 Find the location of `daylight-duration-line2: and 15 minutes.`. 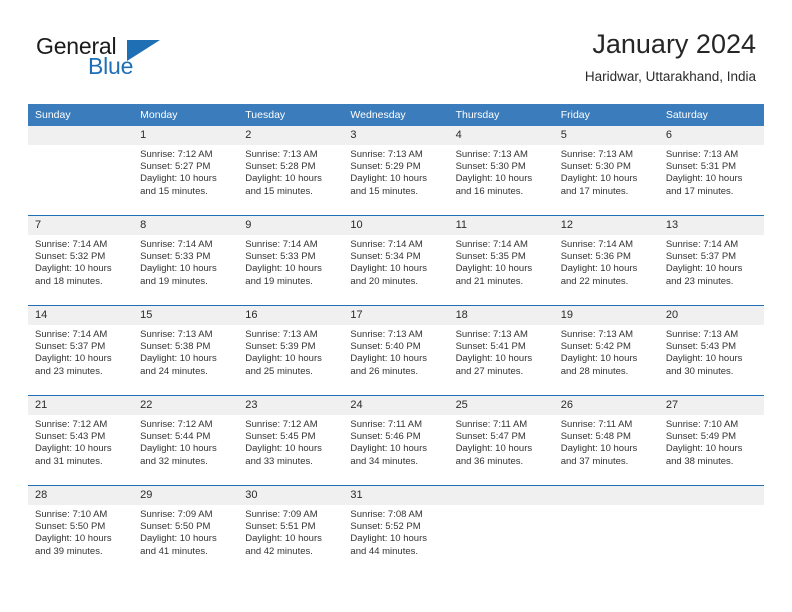

daylight-duration-line2: and 15 minutes. is located at coordinates (279, 191).